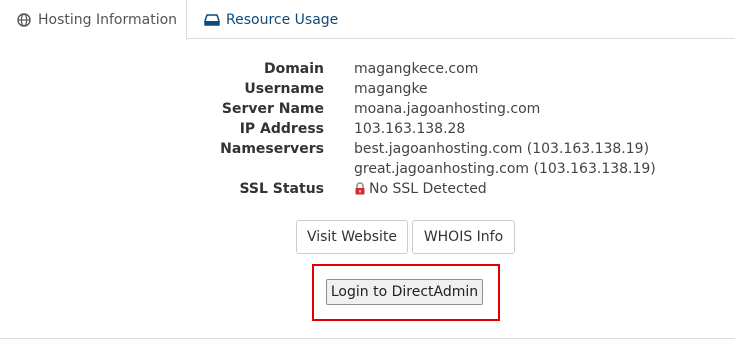  I want to click on ip-address-label: IP Address, so click(281, 129).